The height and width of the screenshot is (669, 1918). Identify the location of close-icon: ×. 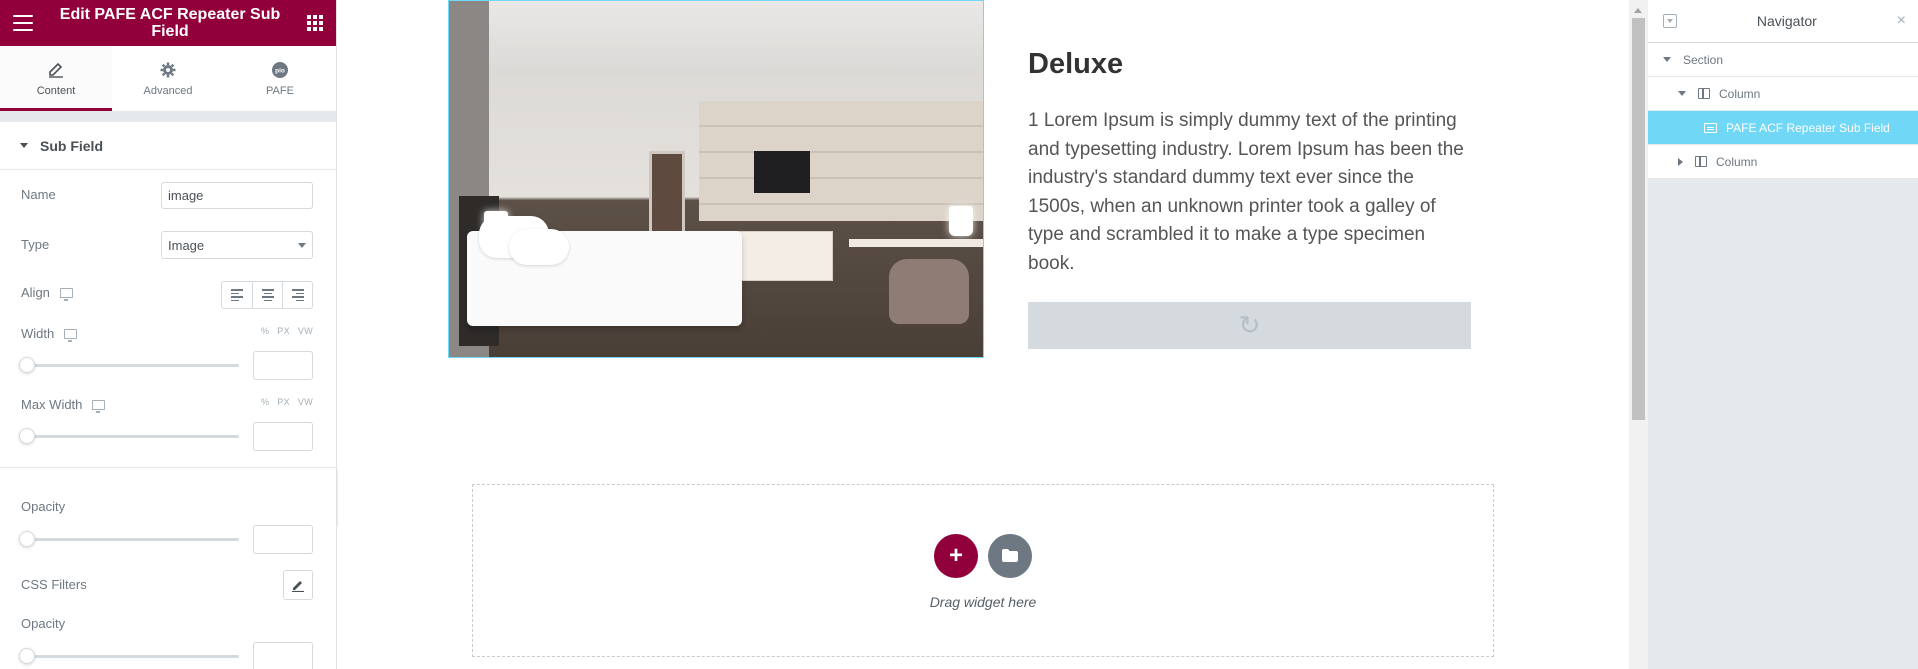
(1901, 21).